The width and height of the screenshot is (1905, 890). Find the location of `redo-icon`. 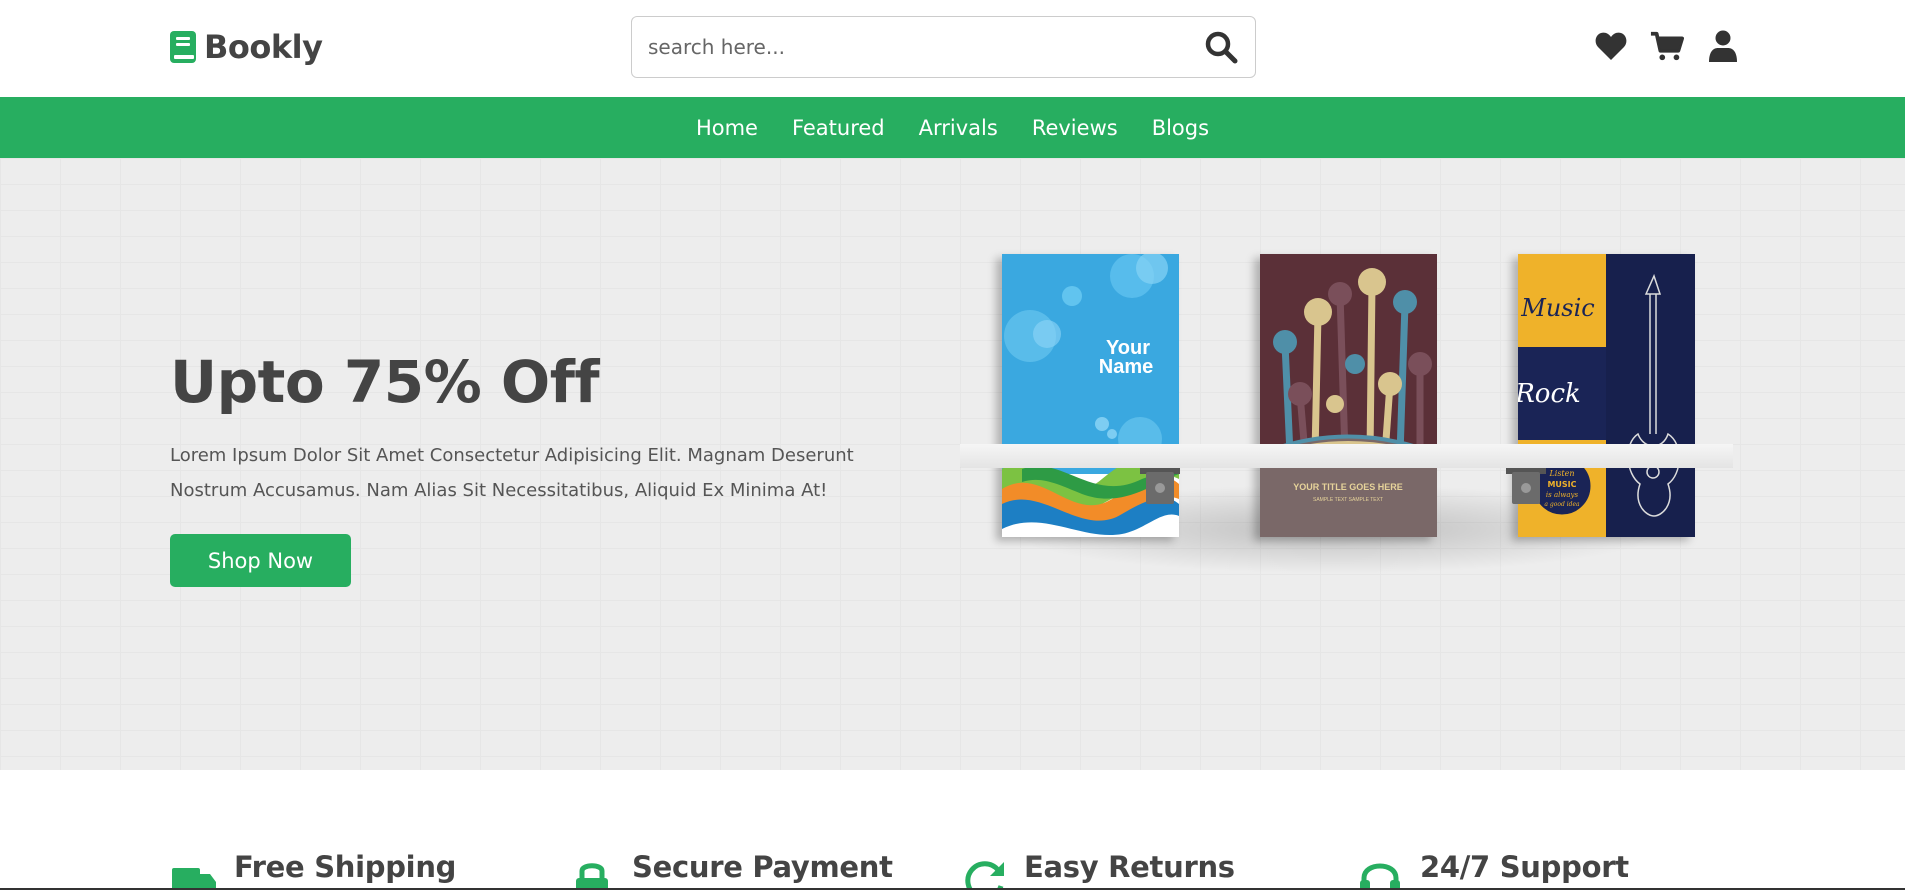

redo-icon is located at coordinates (984, 875).